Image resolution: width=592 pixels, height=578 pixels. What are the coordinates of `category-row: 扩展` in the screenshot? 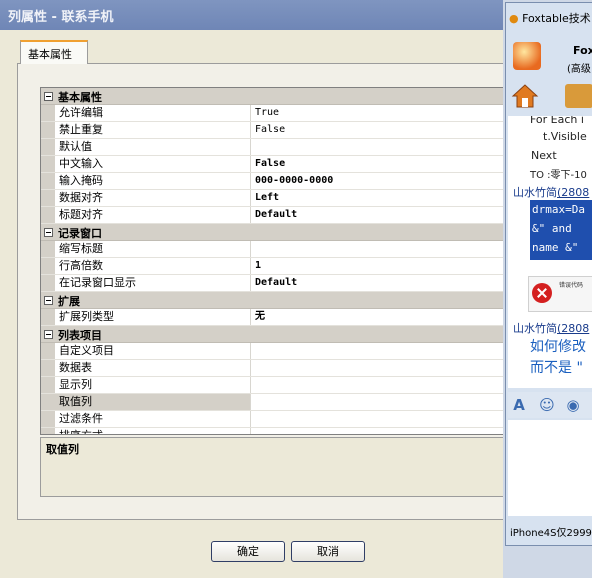 It's located at (280, 300).